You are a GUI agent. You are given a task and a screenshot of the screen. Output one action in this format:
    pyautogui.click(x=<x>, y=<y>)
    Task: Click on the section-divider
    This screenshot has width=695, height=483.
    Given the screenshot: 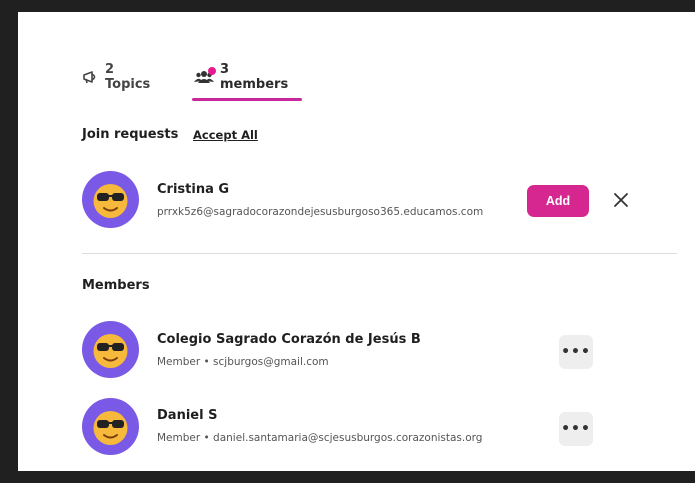 What is the action you would take?
    pyautogui.click(x=379, y=253)
    